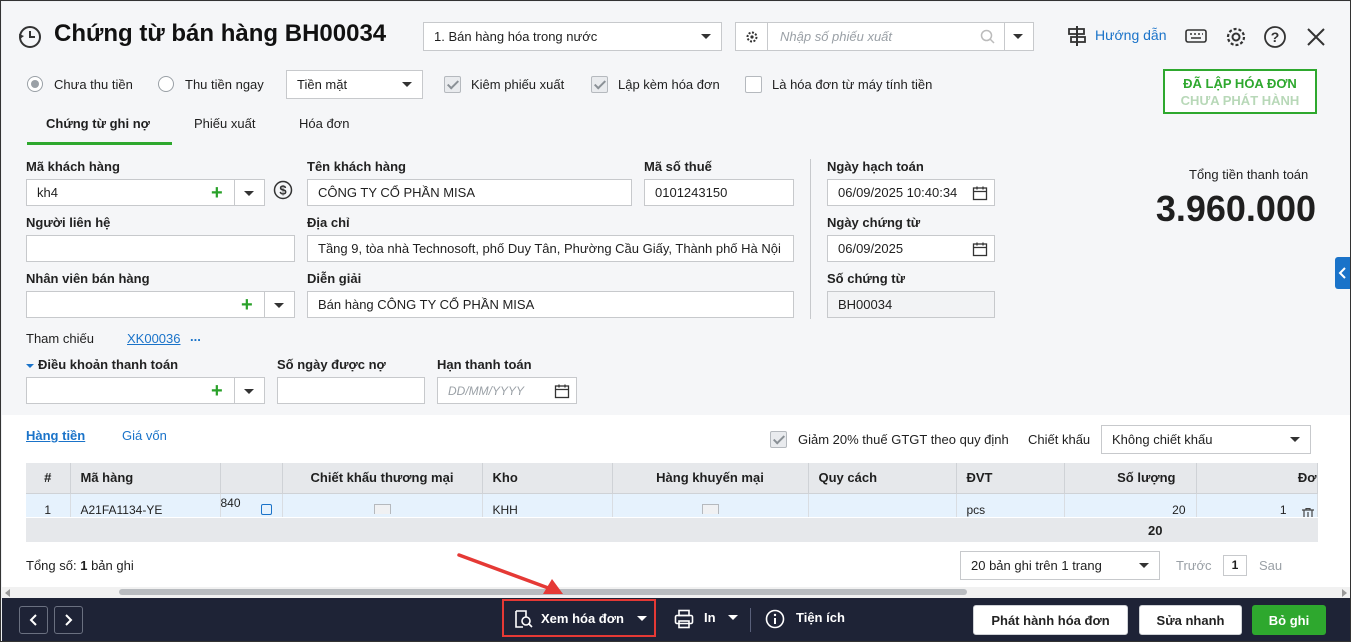 This screenshot has width=1351, height=642. What do you see at coordinates (35, 84) in the screenshot?
I see `radio-unpaid` at bounding box center [35, 84].